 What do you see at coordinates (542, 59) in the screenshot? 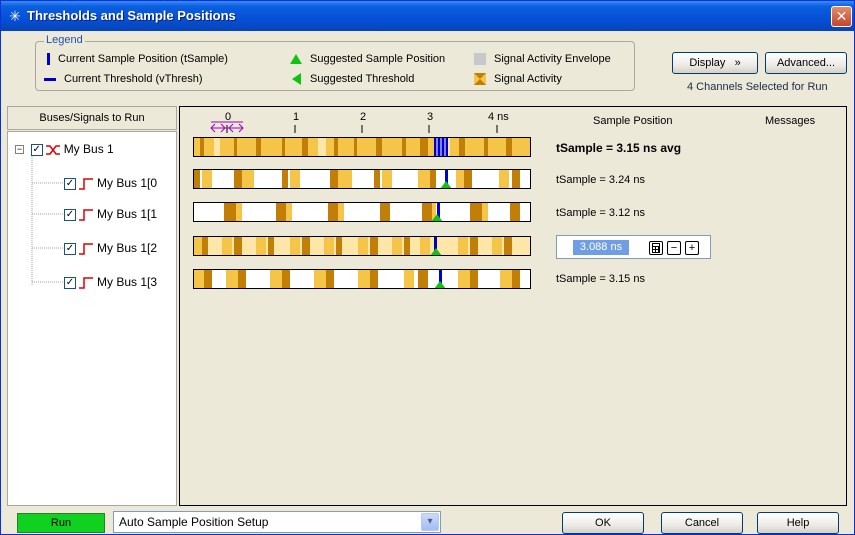
I see `legend-activity-envelope: Signal Activity Envelope` at bounding box center [542, 59].